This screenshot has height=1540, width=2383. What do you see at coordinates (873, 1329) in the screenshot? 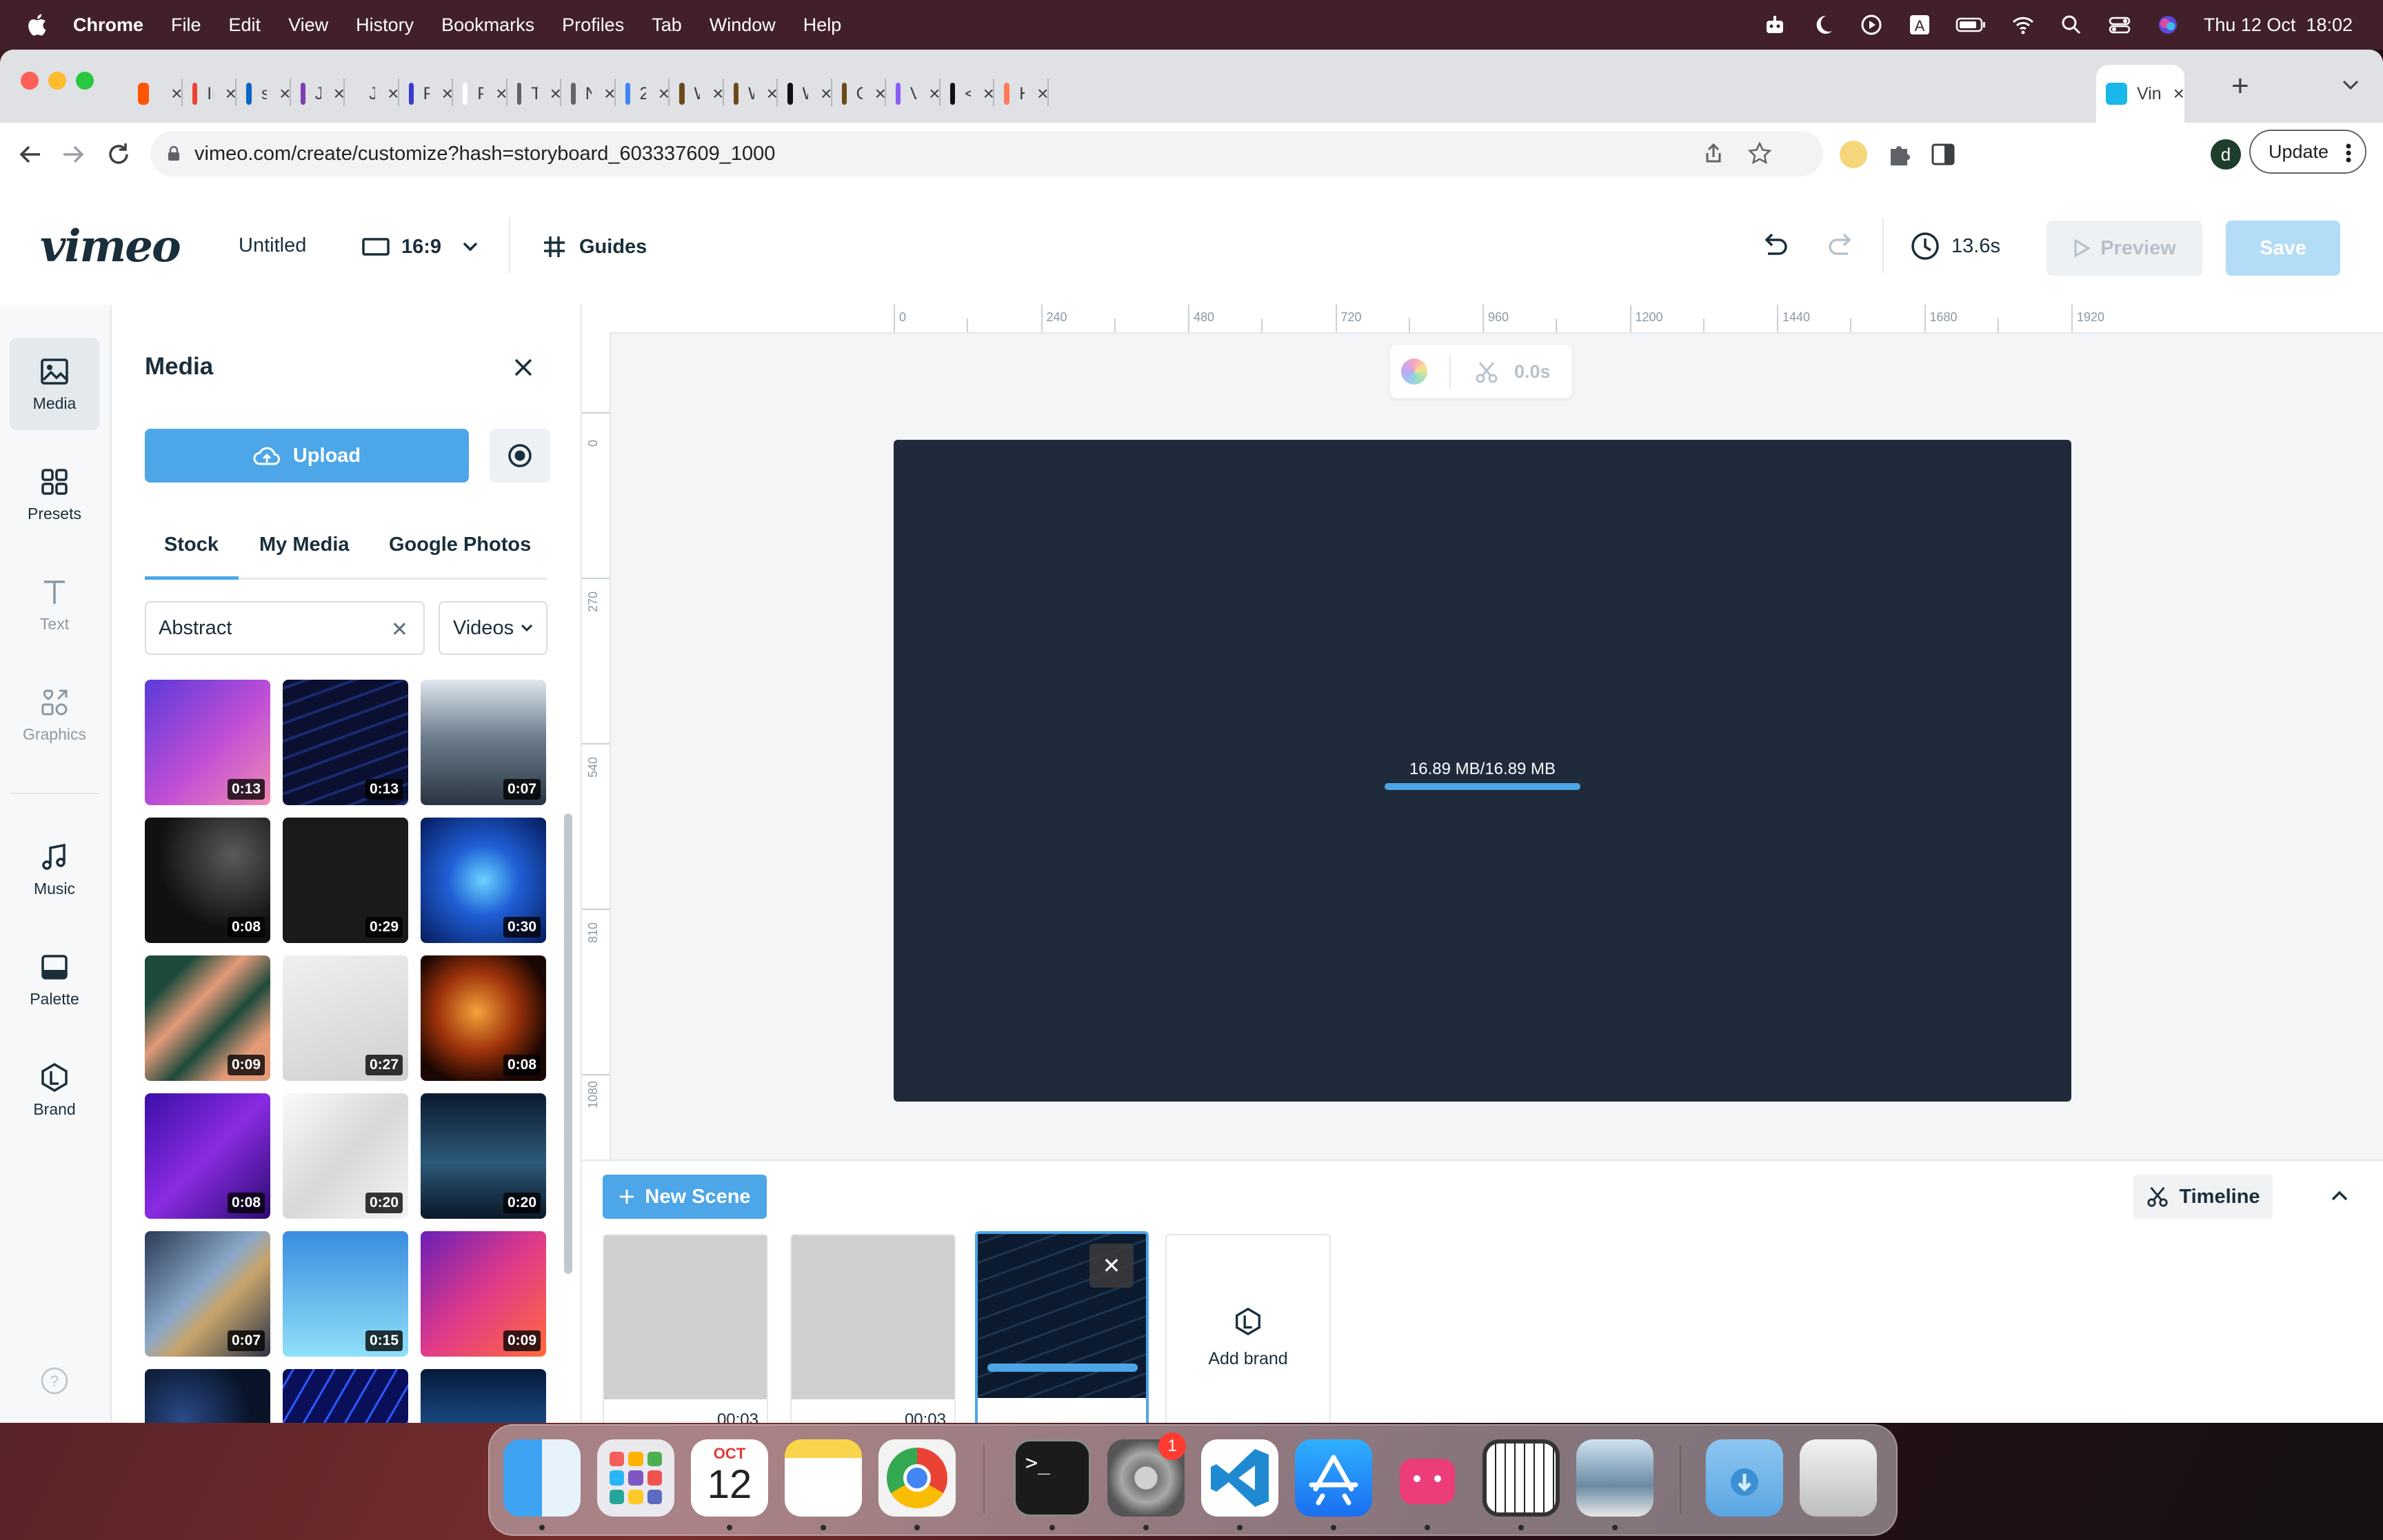
I see `scene-card: 00:03` at bounding box center [873, 1329].